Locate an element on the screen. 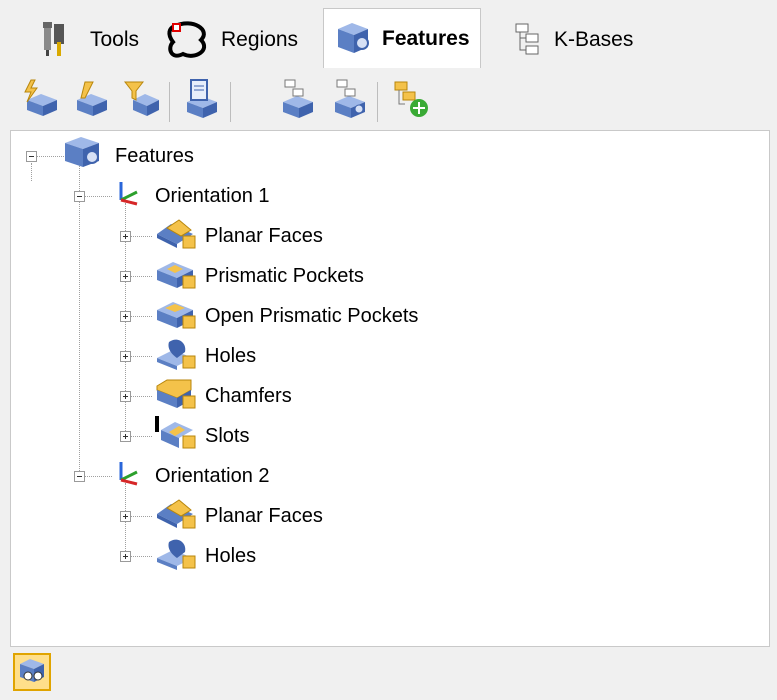 This screenshot has width=777, height=700. tree-link-icon is located at coordinates (350, 101).